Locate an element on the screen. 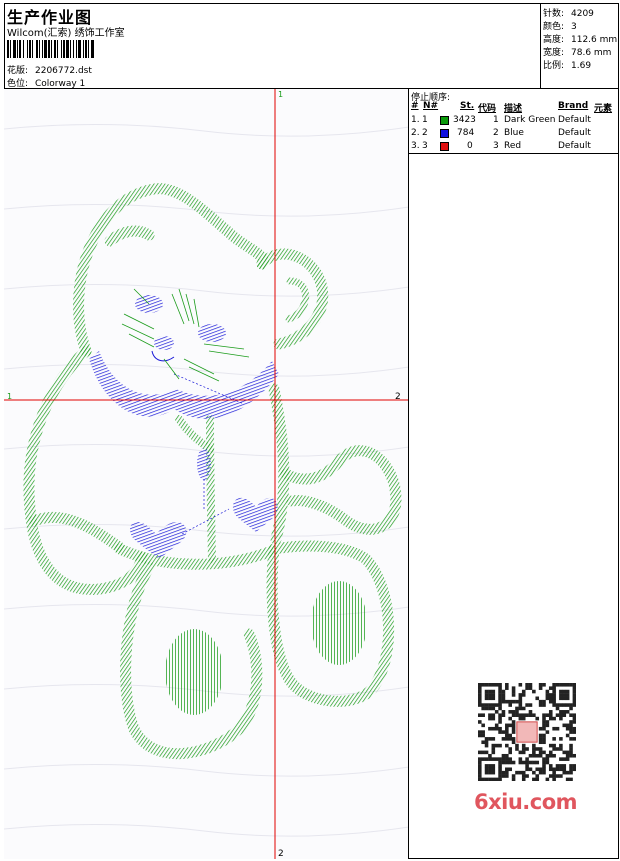 The width and height of the screenshot is (620, 861). row-code: 2 is located at coordinates (496, 133).